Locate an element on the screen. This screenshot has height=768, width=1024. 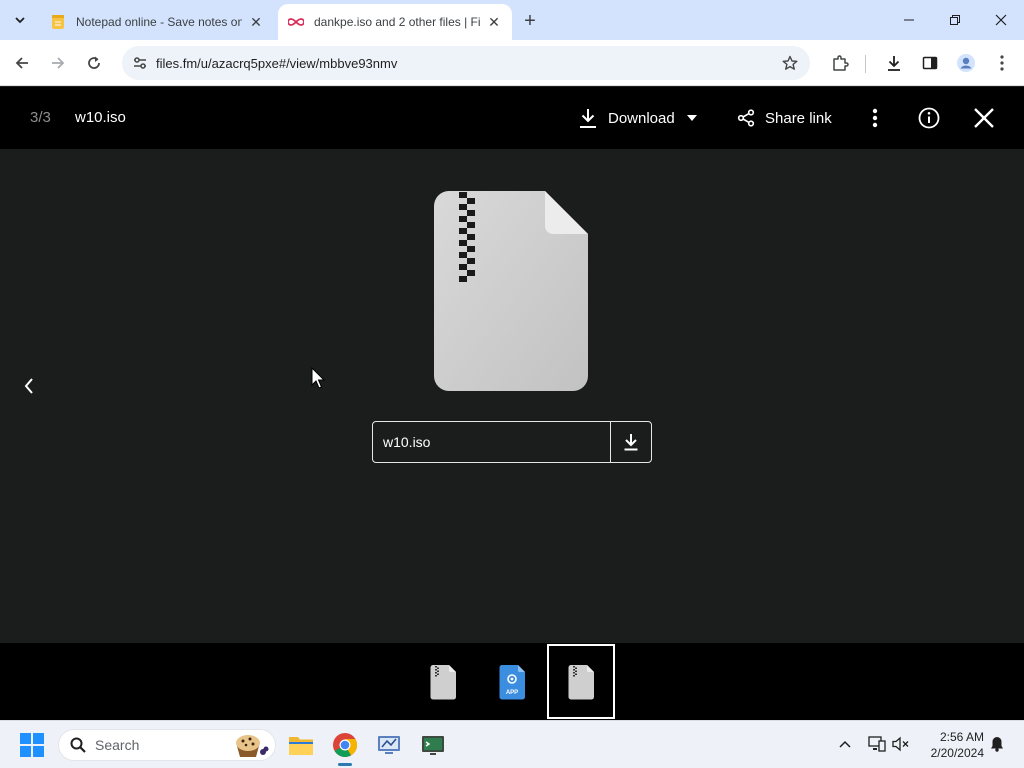
show-hidden-icons-button is located at coordinates (845, 744).